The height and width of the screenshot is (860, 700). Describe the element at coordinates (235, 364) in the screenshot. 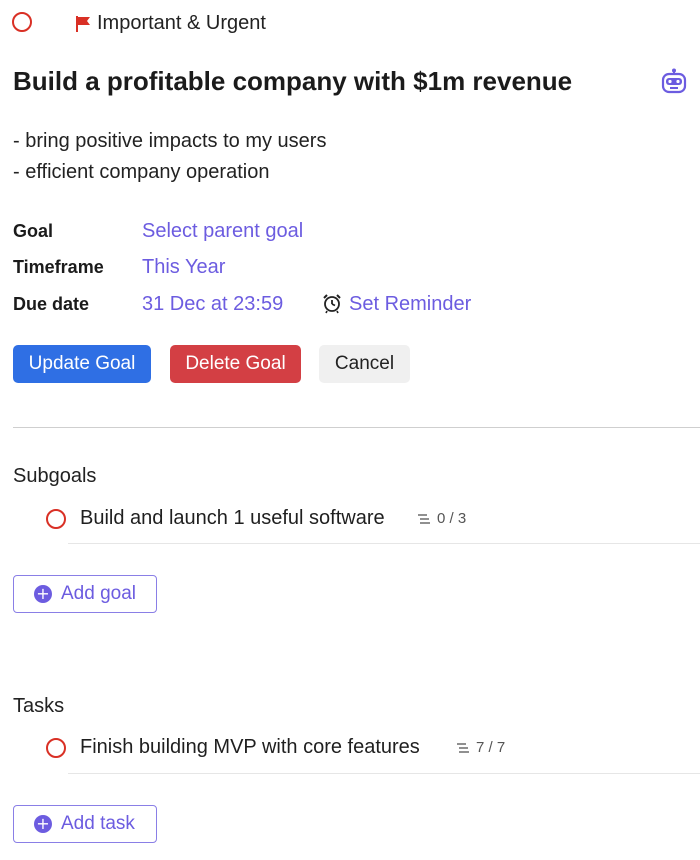

I see `delete-goal-button: Delete Goal` at that location.